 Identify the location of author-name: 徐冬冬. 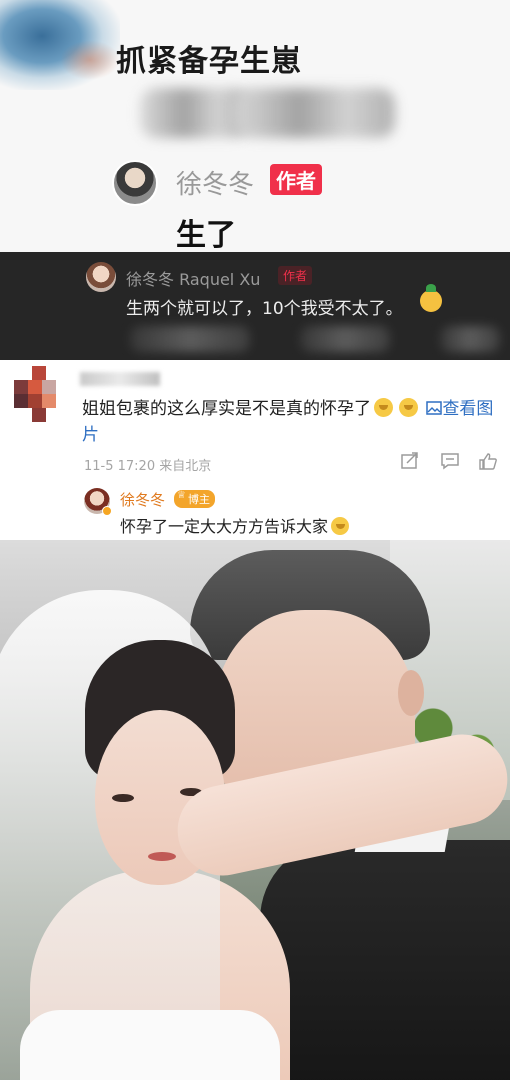
(215, 182).